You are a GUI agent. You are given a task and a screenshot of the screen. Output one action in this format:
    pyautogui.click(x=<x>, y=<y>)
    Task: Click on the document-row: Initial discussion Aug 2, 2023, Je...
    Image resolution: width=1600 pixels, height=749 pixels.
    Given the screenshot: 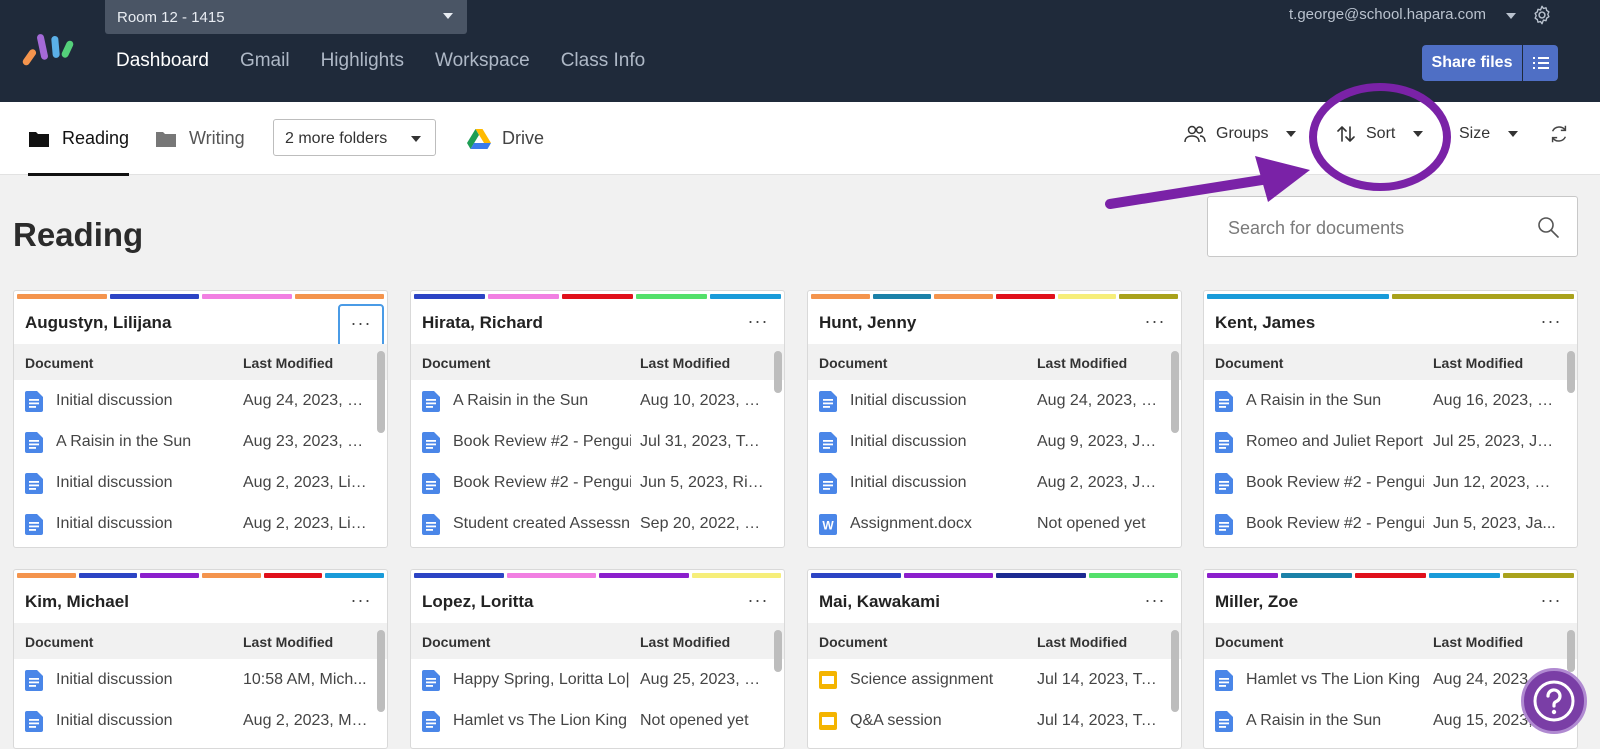 What is the action you would take?
    pyautogui.click(x=994, y=482)
    